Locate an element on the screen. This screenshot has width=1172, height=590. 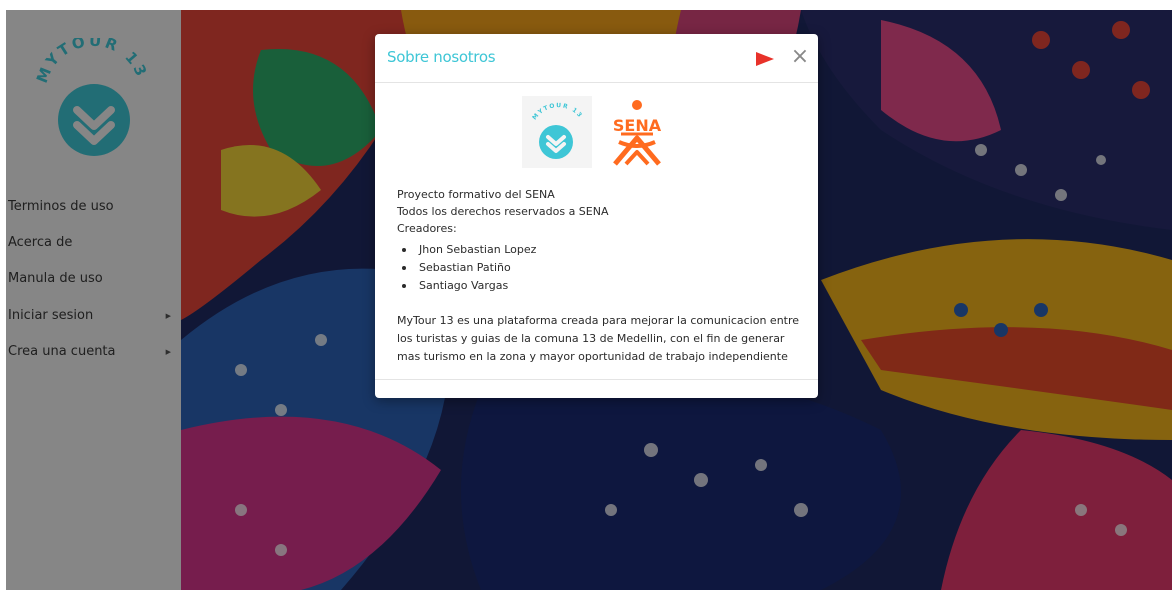
mytour-logo-text: MYTOUR 13 is located at coordinates (556, 111).